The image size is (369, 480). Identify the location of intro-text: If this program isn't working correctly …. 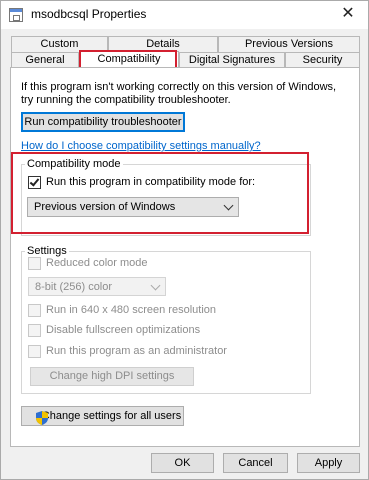
(179, 93).